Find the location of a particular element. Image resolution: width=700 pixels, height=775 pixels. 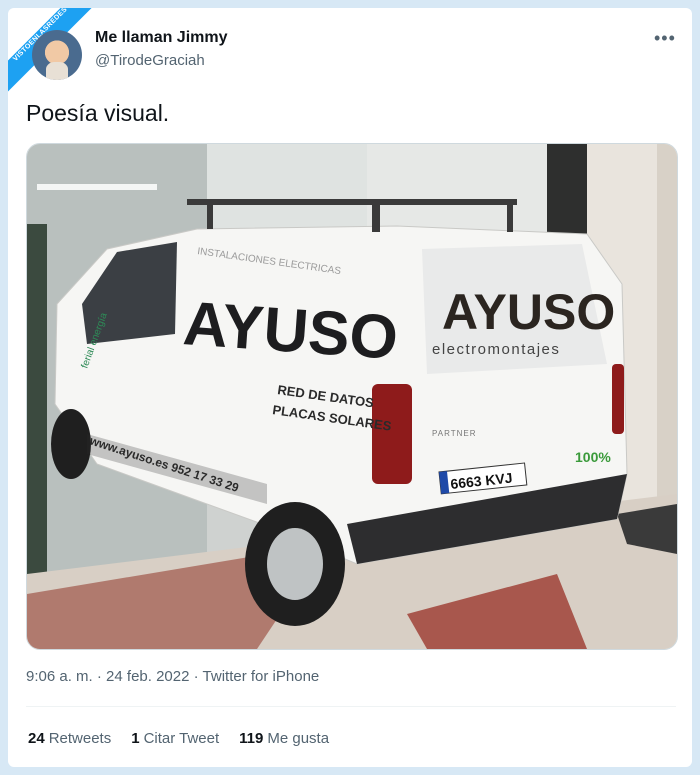

likes-count: 119 is located at coordinates (251, 738).